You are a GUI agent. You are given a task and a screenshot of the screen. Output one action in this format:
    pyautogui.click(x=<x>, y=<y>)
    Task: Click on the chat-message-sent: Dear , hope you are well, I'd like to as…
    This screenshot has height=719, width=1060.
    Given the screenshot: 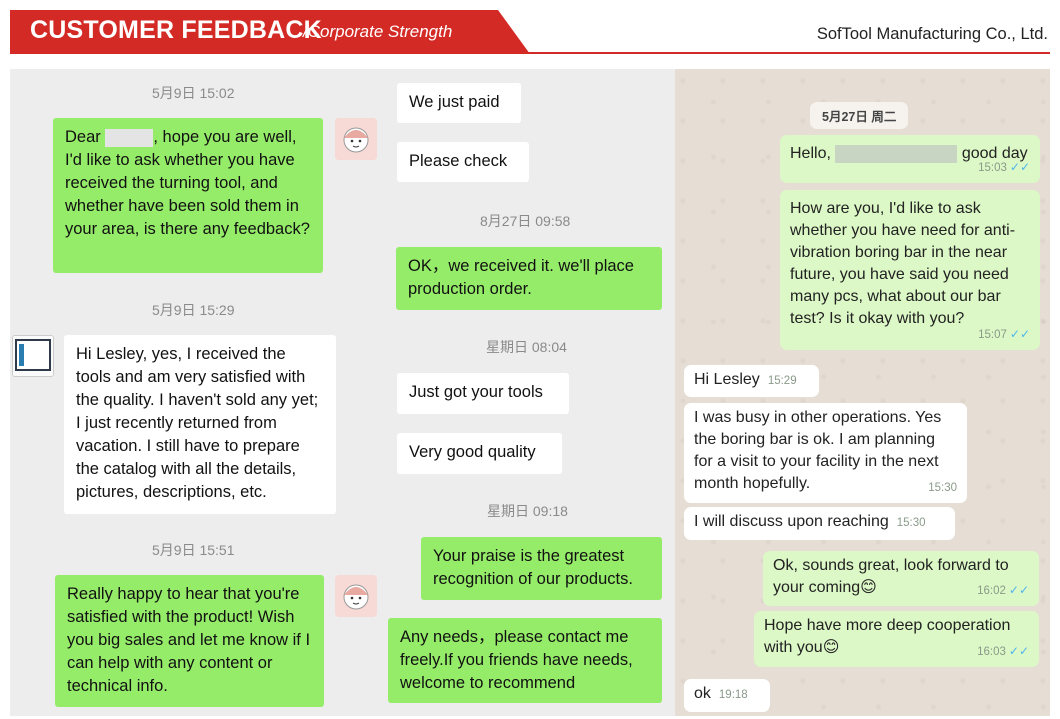 What is the action you would take?
    pyautogui.click(x=188, y=195)
    